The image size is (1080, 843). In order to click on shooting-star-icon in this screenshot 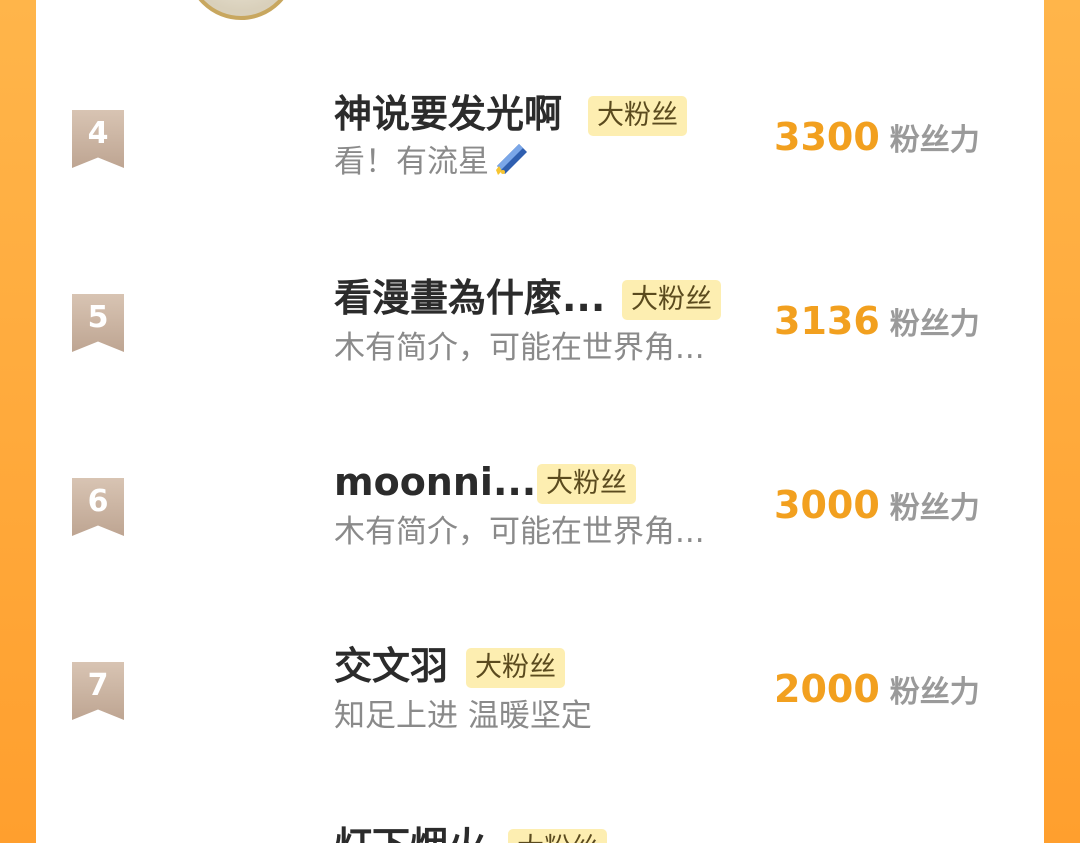, I will do `click(511, 165)`.